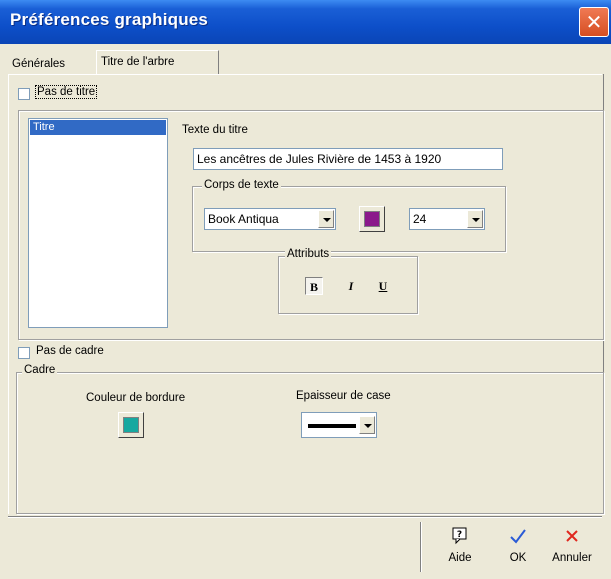 The width and height of the screenshot is (611, 579). Describe the element at coordinates (157, 62) in the screenshot. I see `tab-tree-title: Titre de l'arbre` at that location.